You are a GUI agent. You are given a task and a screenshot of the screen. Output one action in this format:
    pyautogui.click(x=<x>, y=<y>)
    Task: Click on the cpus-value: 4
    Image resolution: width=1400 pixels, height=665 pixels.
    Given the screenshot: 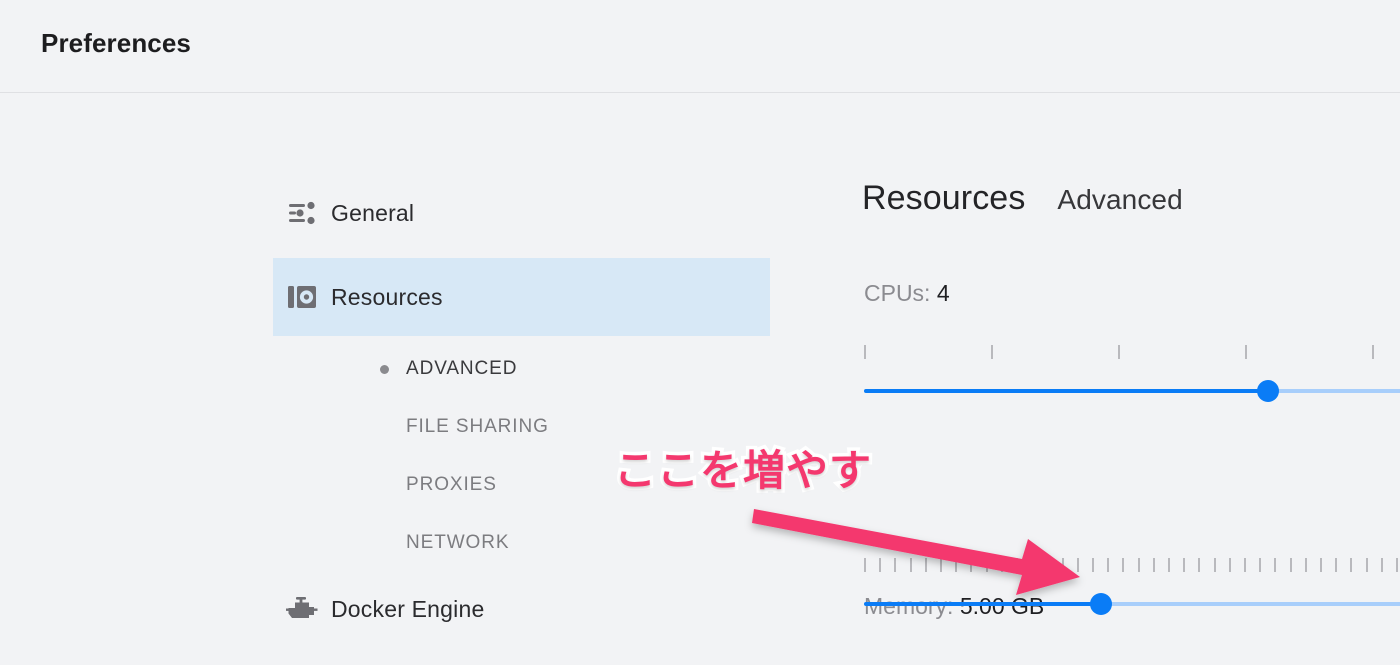 What is the action you would take?
    pyautogui.click(x=943, y=293)
    